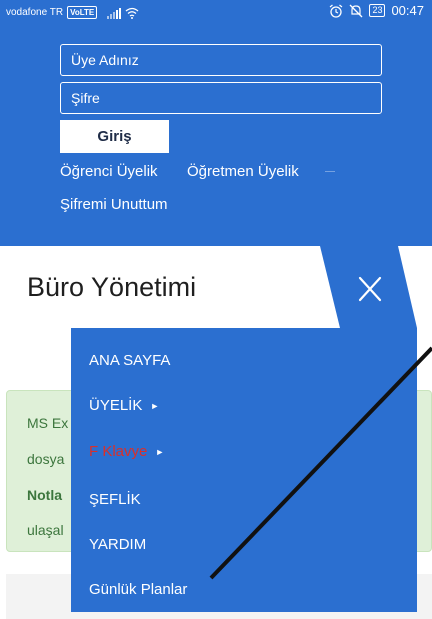 The image size is (432, 619). What do you see at coordinates (115, 499) in the screenshot?
I see `menu-item-seflik: ŞEFLİK` at bounding box center [115, 499].